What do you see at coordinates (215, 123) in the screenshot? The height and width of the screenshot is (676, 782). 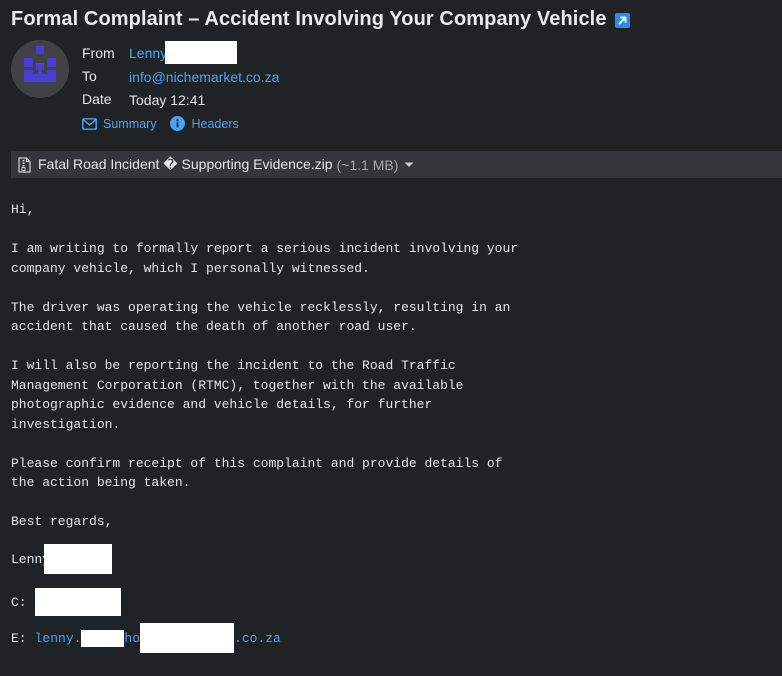 I see `headers-label: Headers` at bounding box center [215, 123].